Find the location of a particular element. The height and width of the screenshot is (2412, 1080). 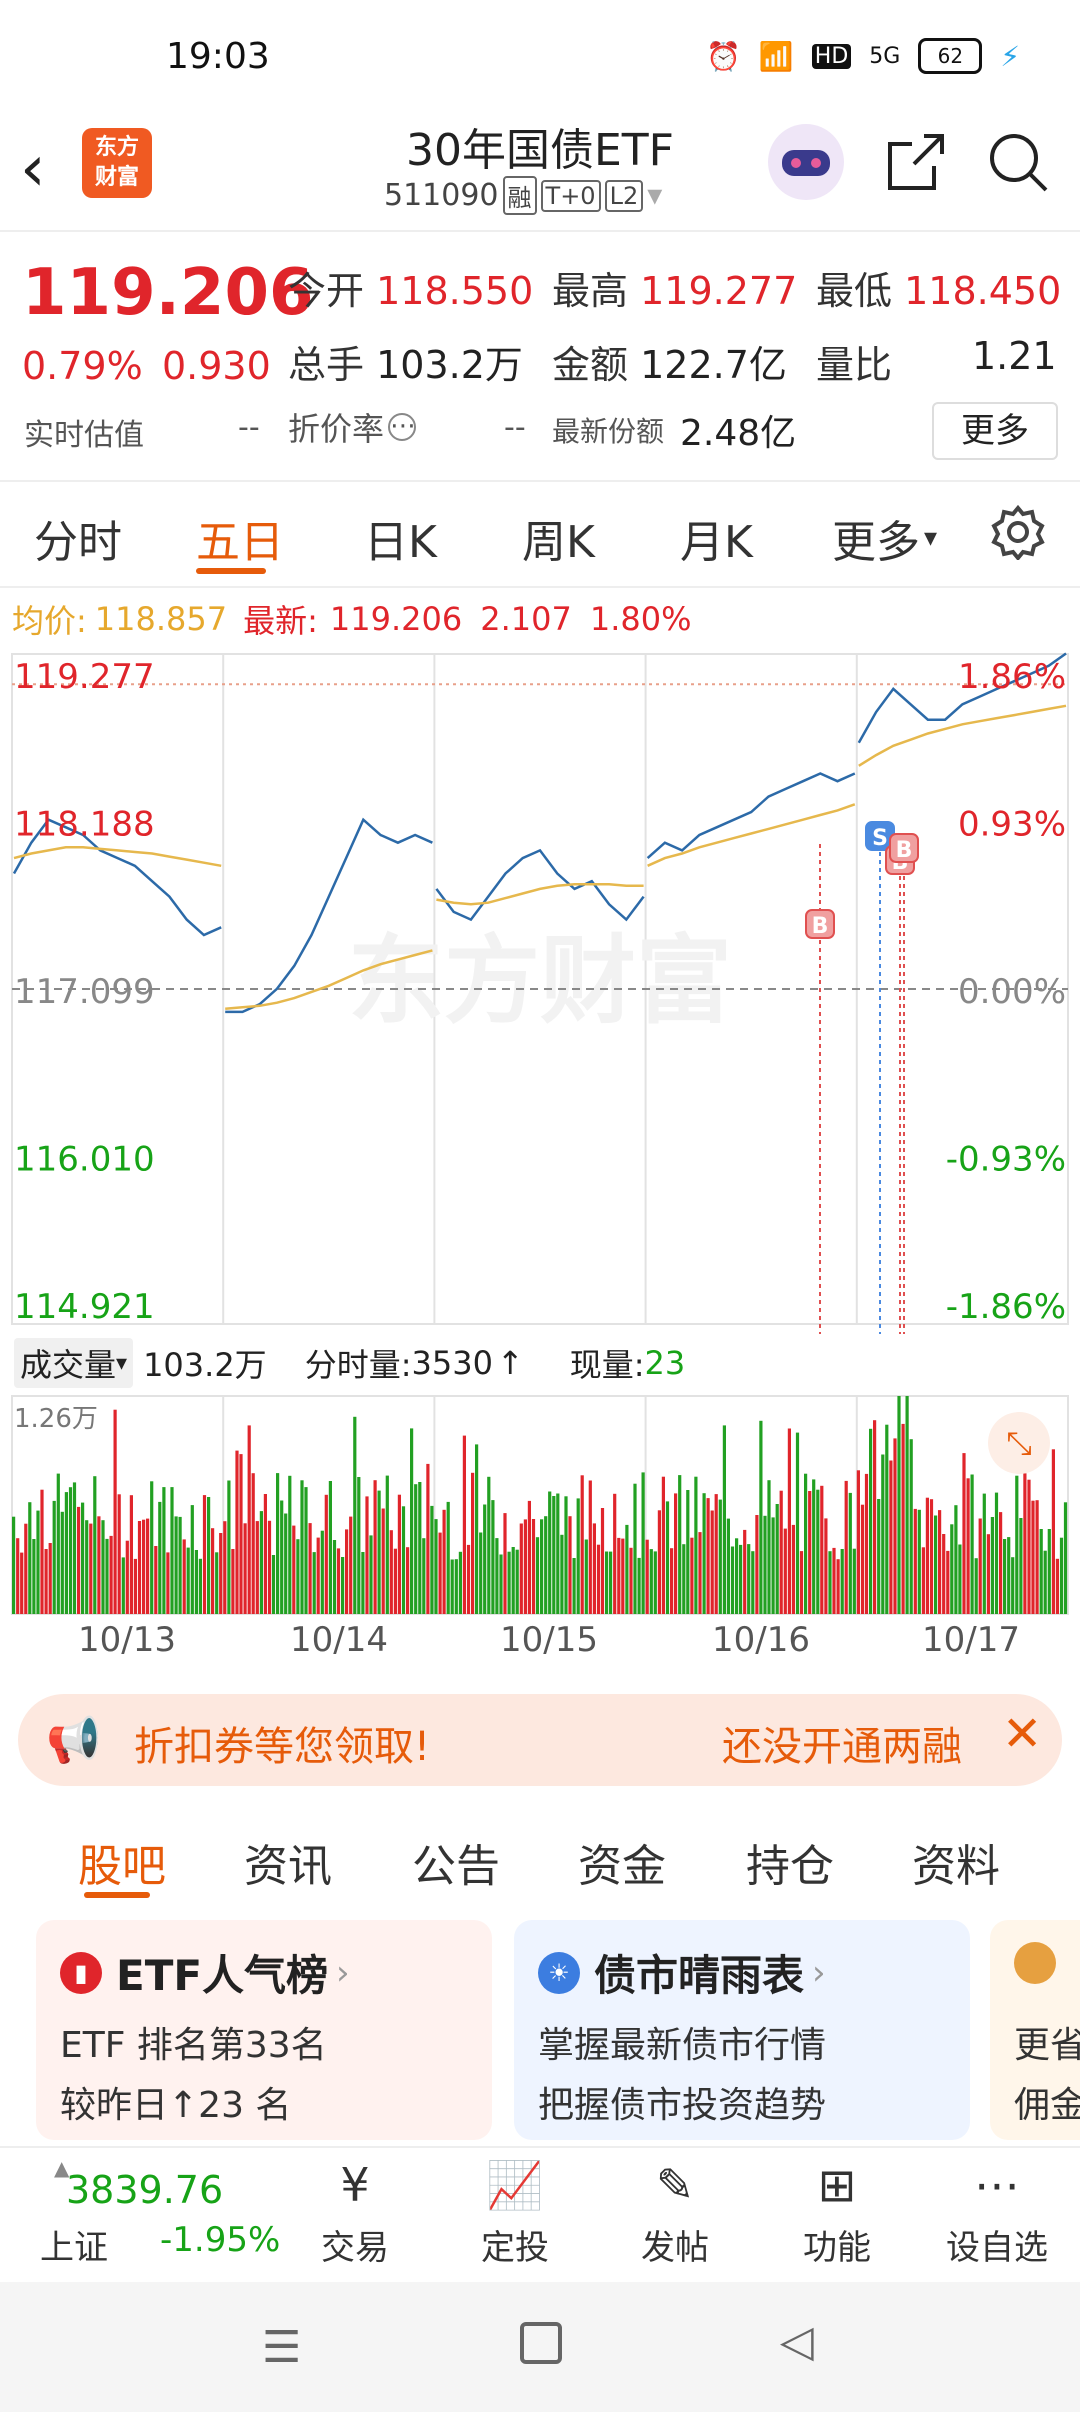

ratio-value: 1.21 is located at coordinates (1014, 356).